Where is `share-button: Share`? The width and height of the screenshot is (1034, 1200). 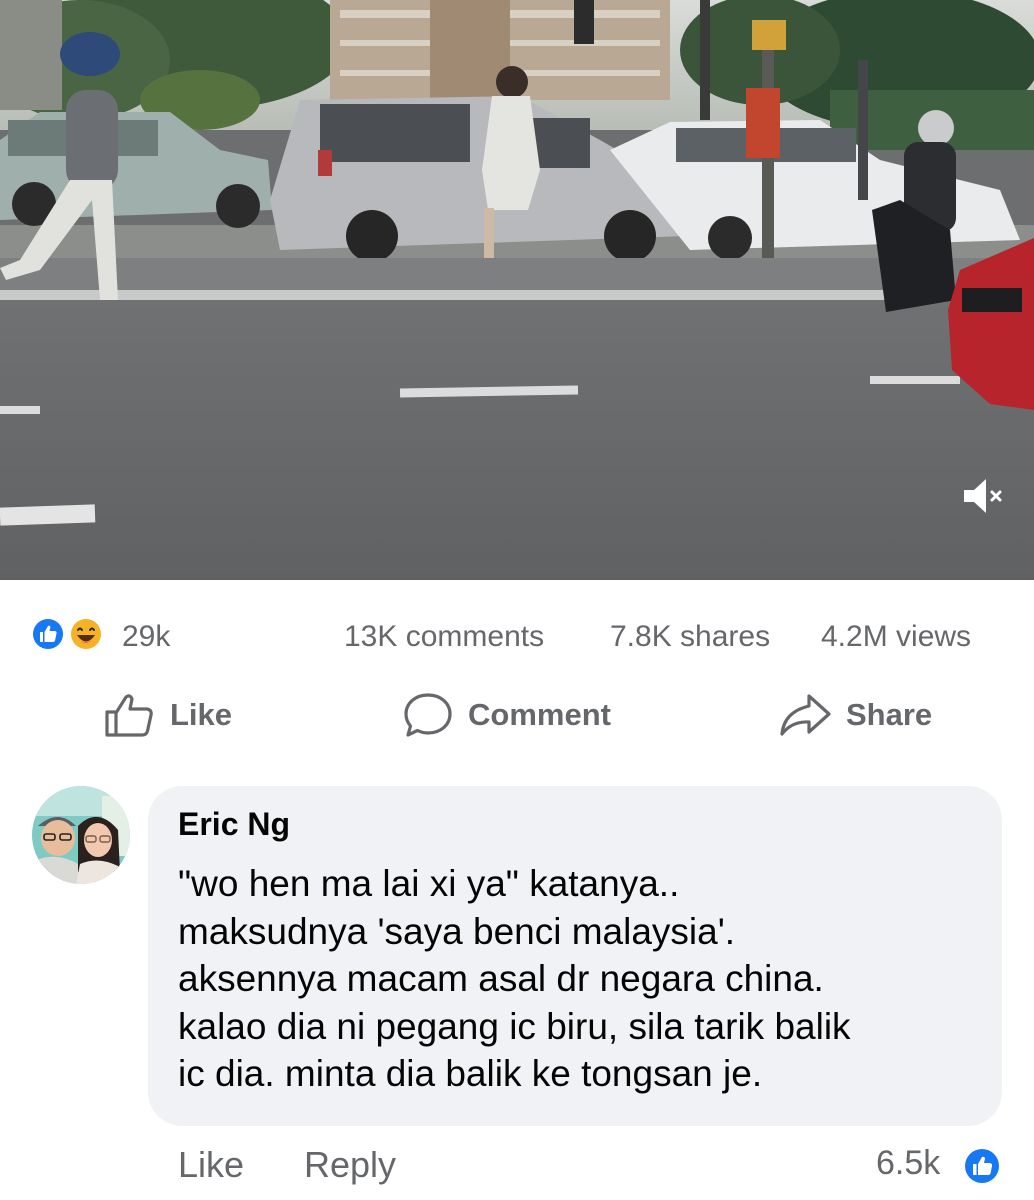
share-button: Share is located at coordinates (855, 715).